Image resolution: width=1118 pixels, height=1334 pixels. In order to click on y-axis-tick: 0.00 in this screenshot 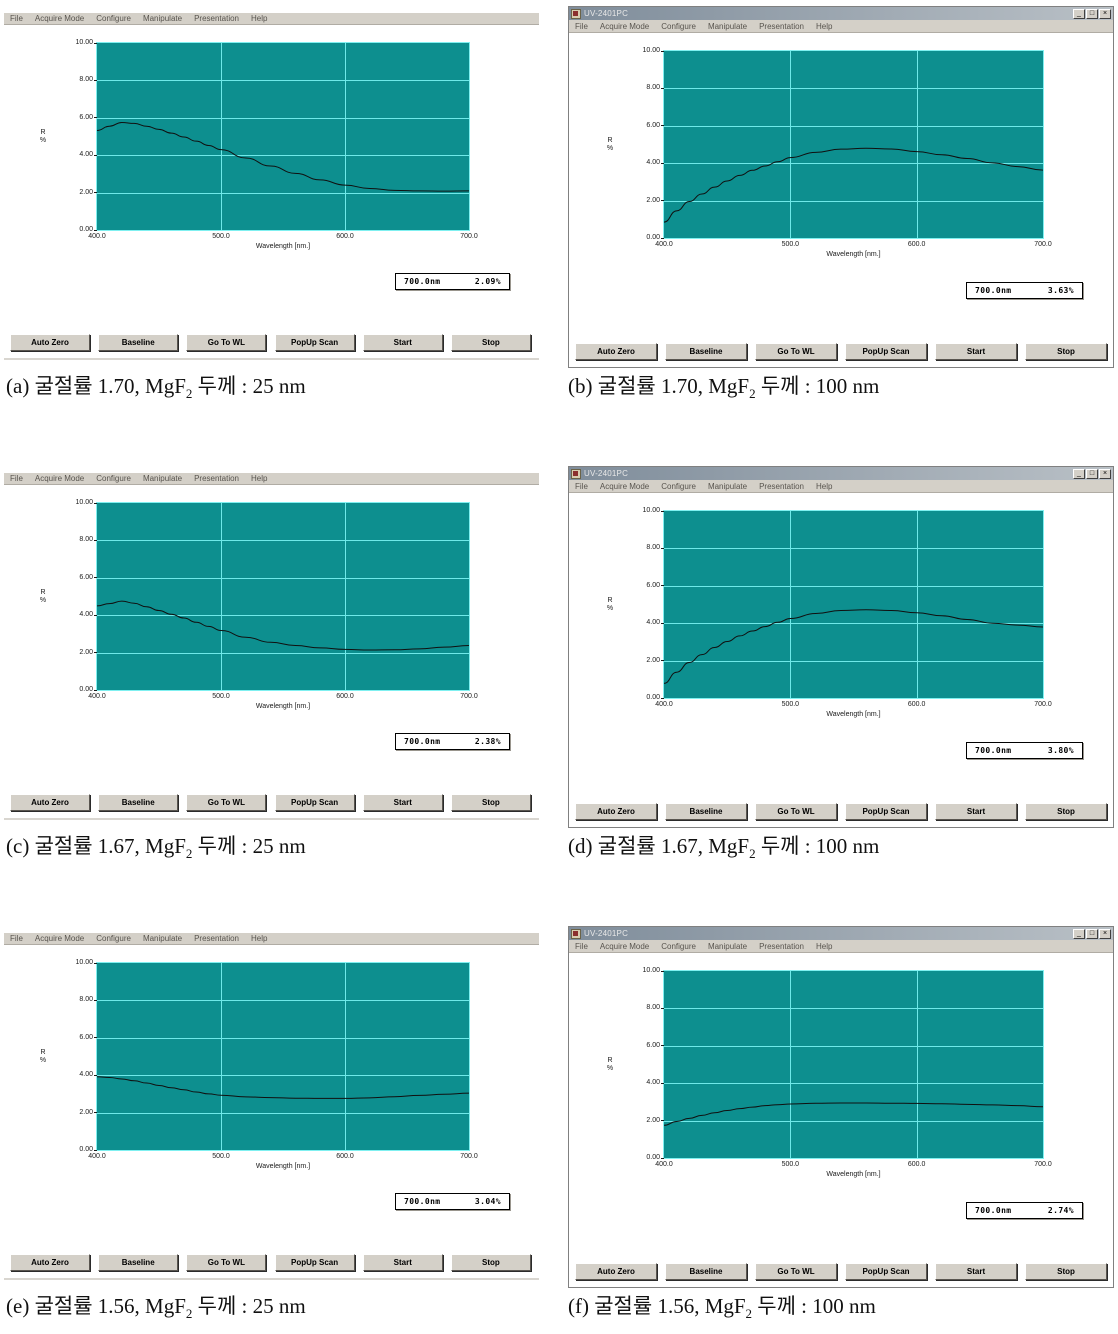, I will do `click(646, 1157)`.